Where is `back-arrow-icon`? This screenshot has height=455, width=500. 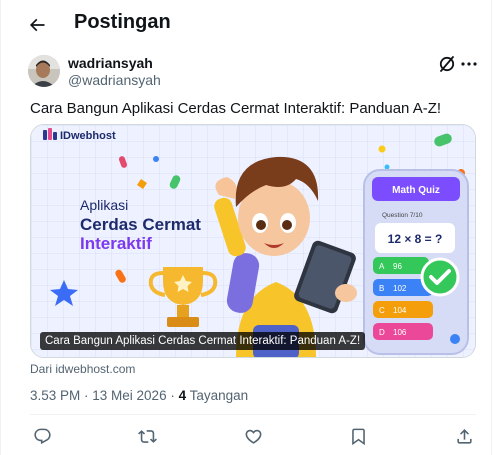
back-arrow-icon is located at coordinates (37, 25).